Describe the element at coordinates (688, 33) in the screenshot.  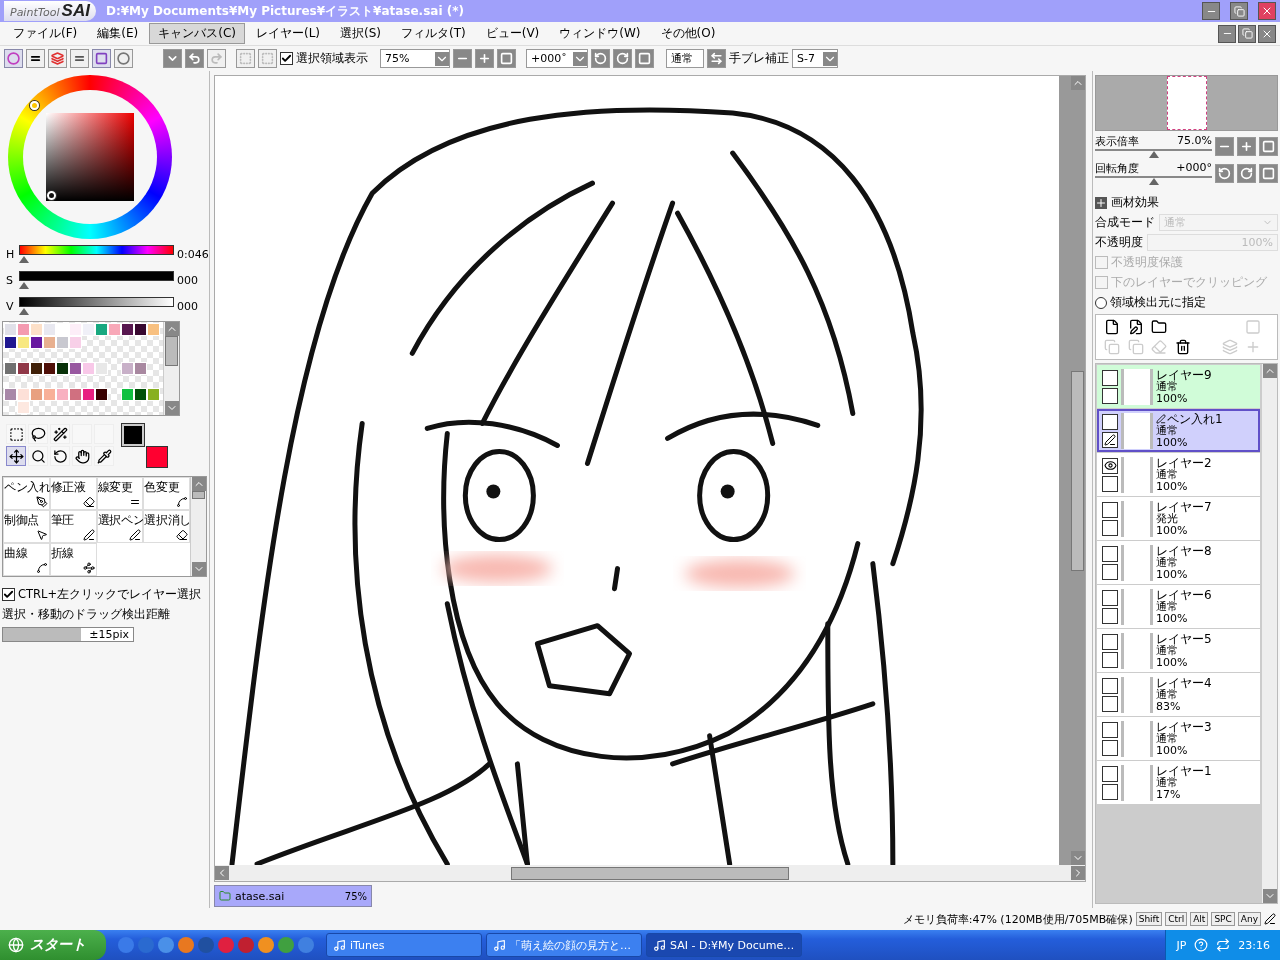
I see `menu-item: その他(O)` at that location.